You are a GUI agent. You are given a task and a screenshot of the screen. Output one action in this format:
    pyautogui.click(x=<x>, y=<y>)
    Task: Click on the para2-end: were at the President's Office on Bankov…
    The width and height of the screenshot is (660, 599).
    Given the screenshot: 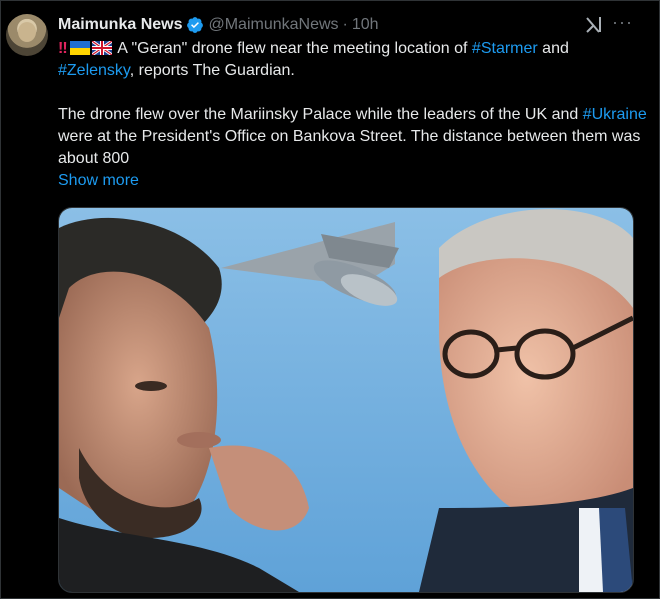 What is the action you would take?
    pyautogui.click(x=349, y=147)
    